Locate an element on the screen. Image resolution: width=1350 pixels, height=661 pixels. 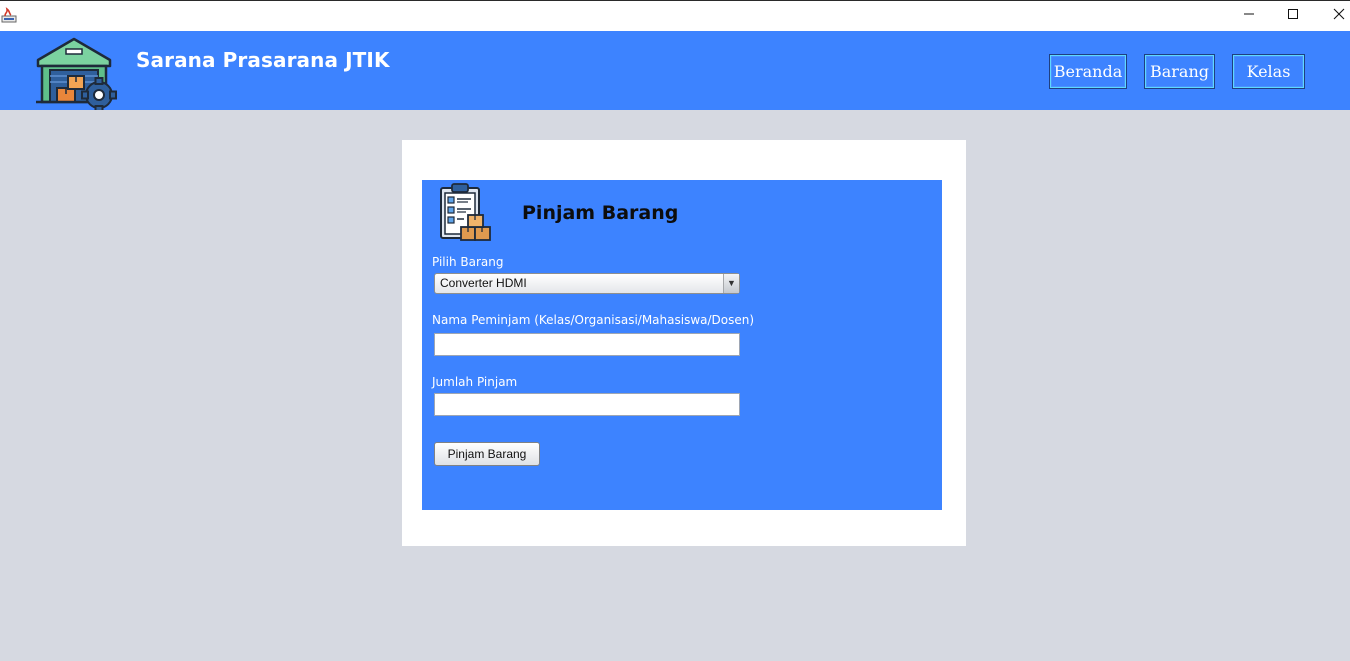
form-title: Pinjam Barang is located at coordinates (600, 213).